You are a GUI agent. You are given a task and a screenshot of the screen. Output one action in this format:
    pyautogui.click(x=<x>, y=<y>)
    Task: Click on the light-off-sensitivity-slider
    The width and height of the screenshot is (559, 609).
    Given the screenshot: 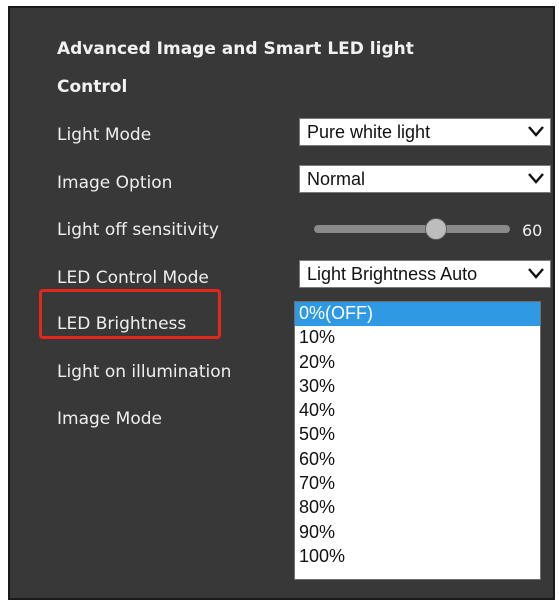 What is the action you would take?
    pyautogui.click(x=412, y=229)
    